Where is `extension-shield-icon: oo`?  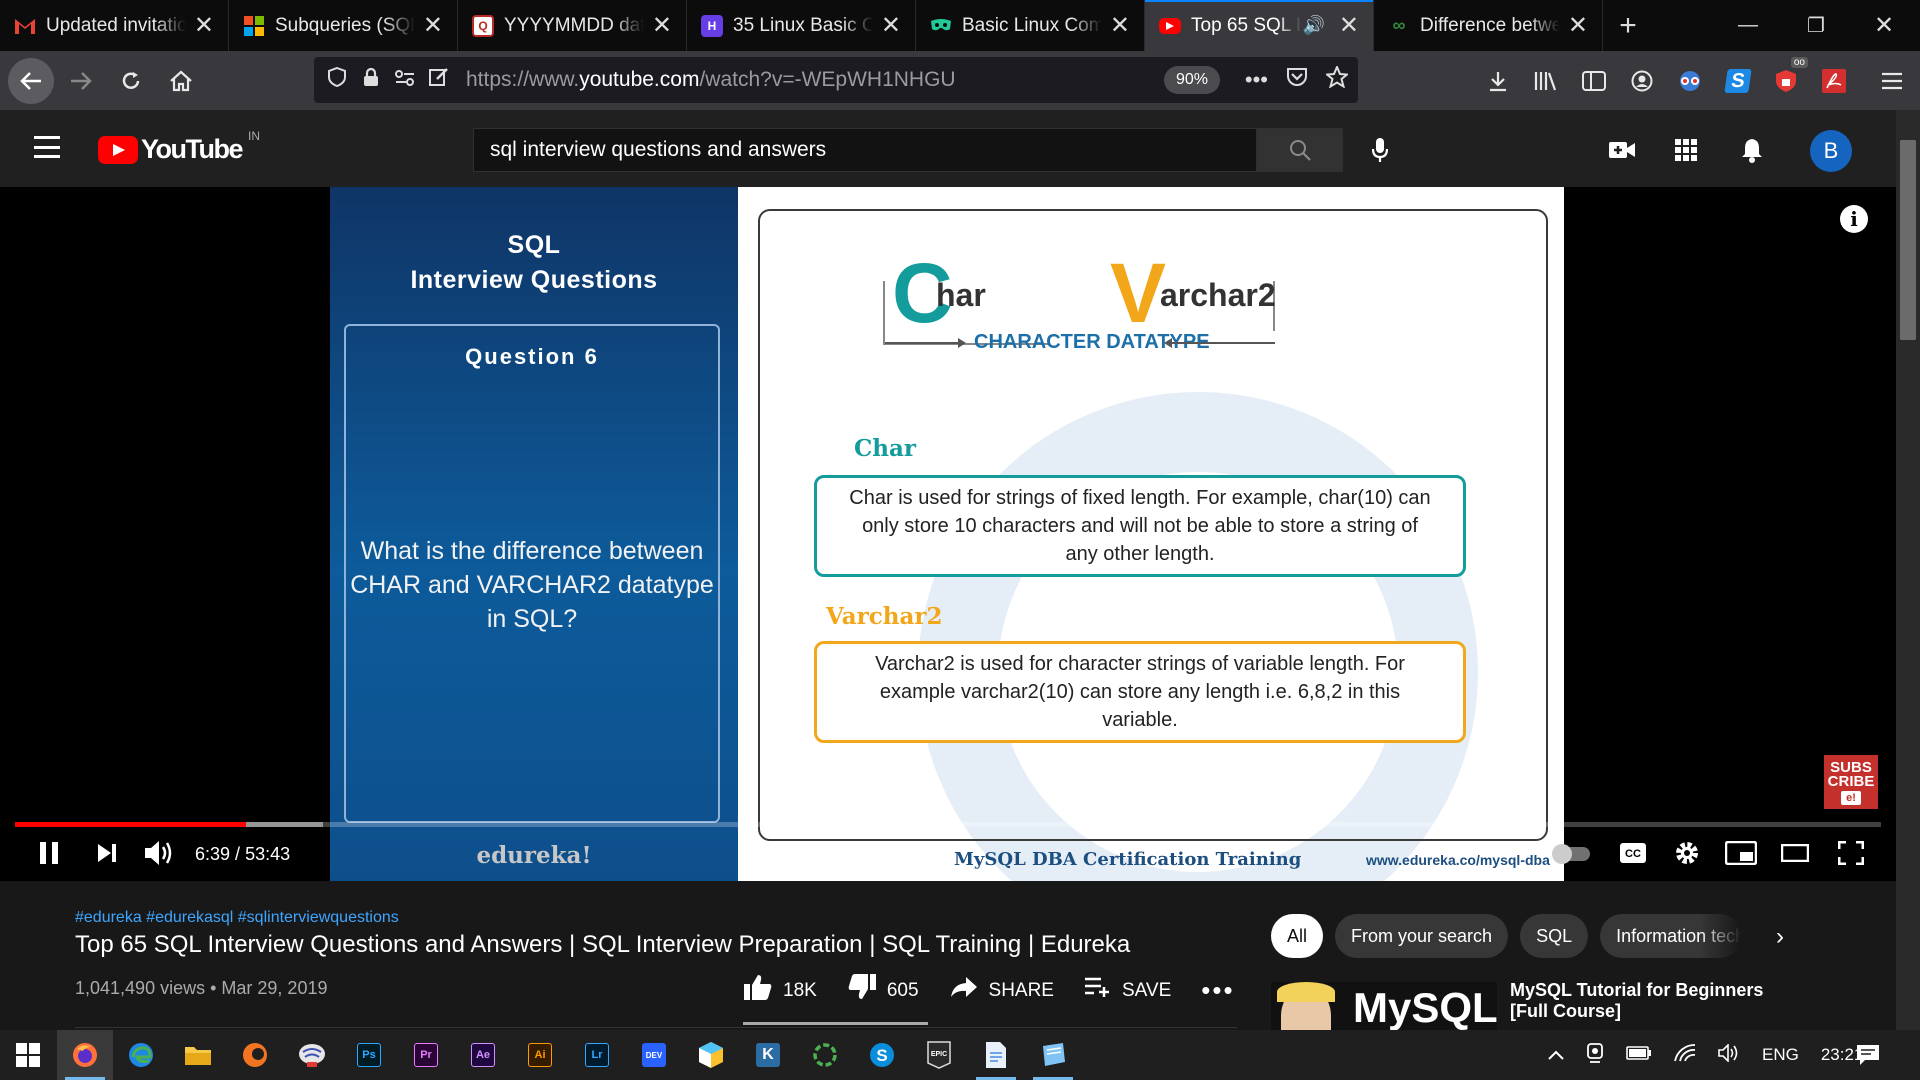 extension-shield-icon: oo is located at coordinates (1786, 80).